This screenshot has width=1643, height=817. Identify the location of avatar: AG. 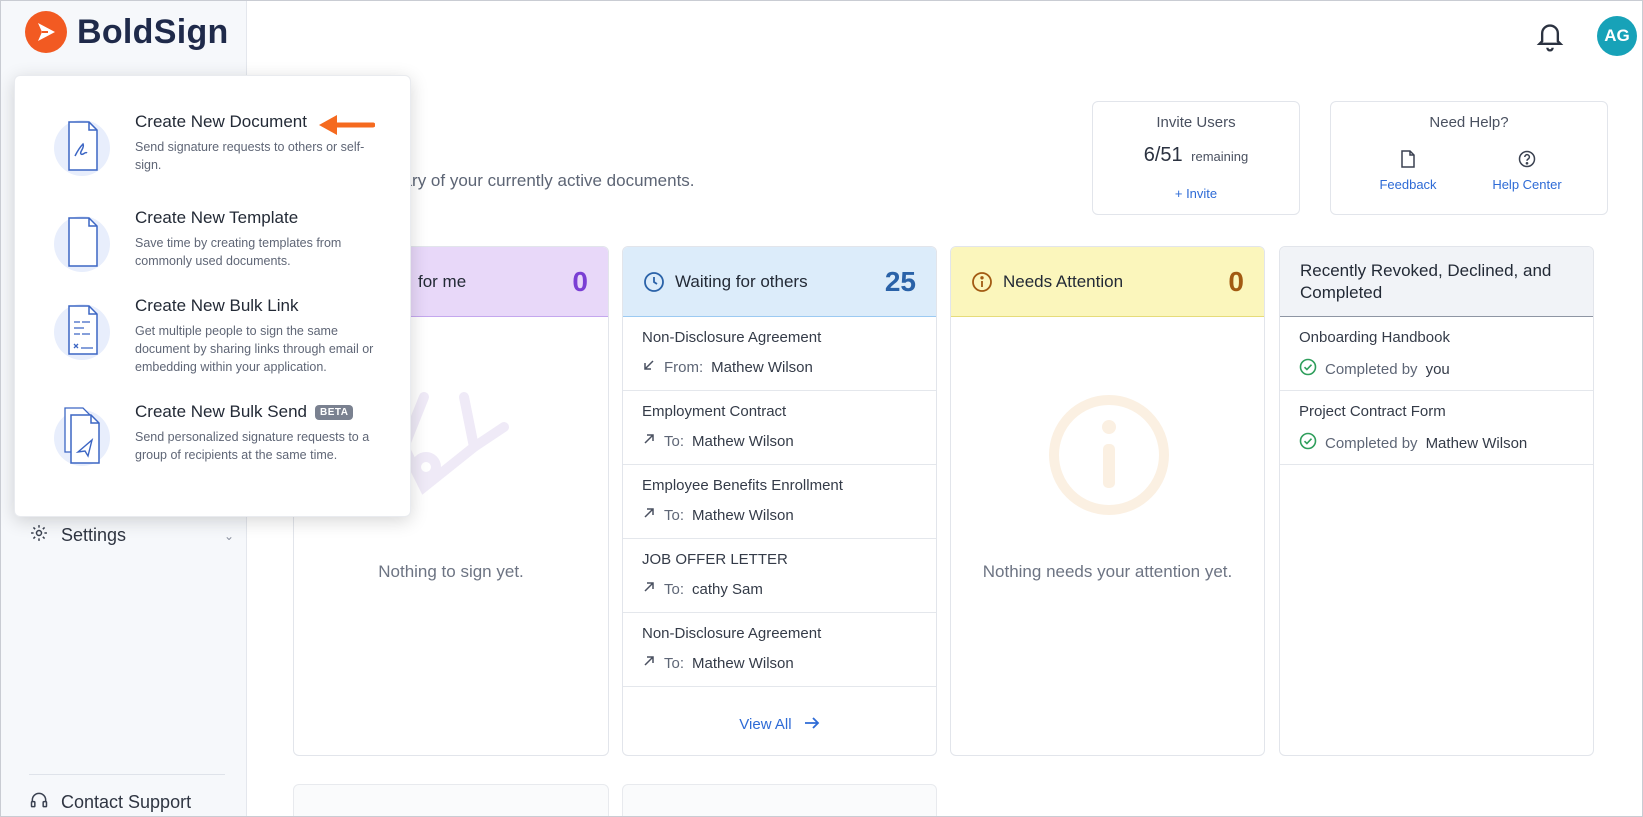
(1617, 36).